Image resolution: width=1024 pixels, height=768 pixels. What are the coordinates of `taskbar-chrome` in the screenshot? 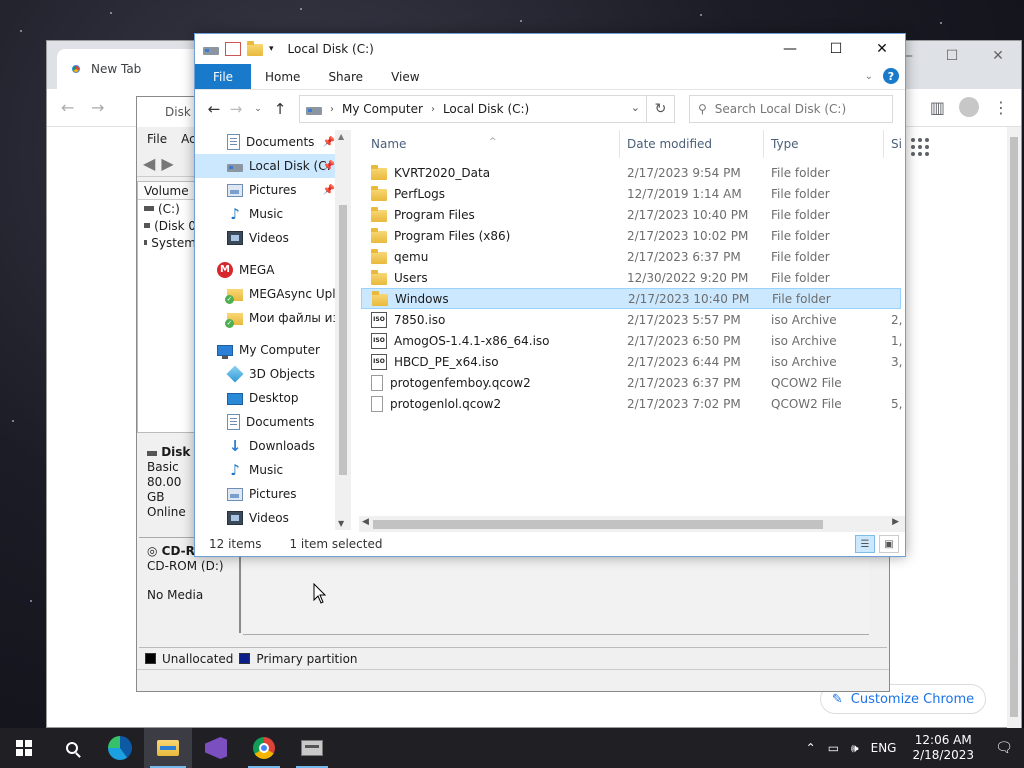 It's located at (264, 748).